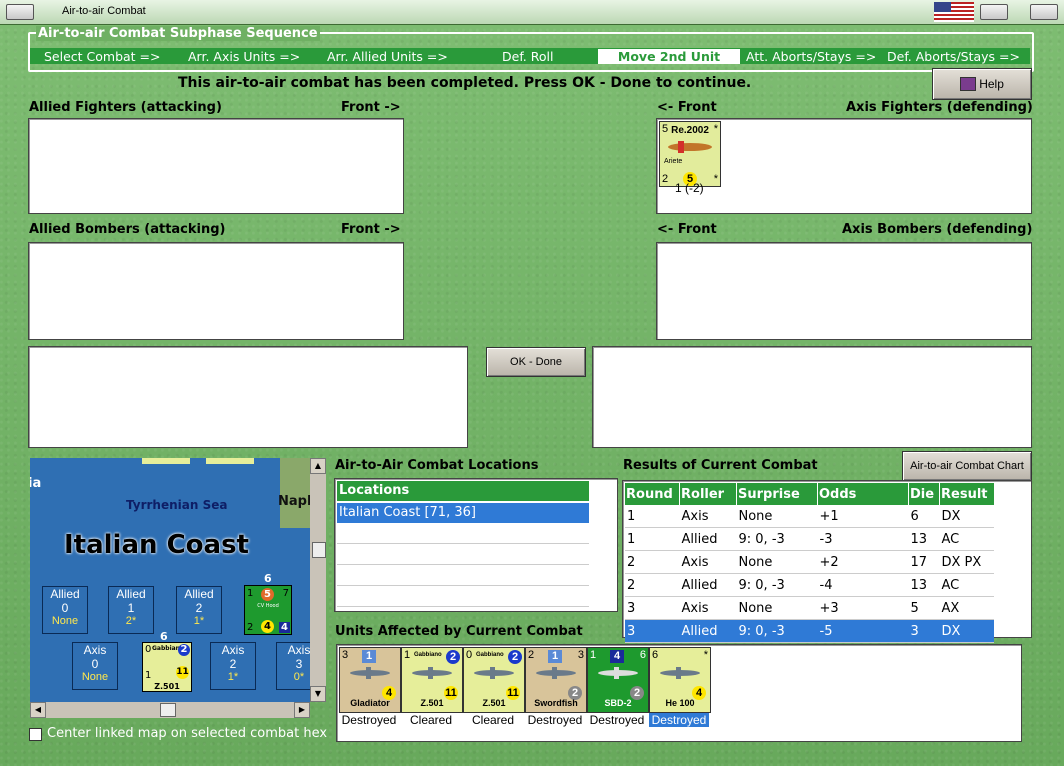  Describe the element at coordinates (95, 677) in the screenshot. I see `box-sub: None` at that location.